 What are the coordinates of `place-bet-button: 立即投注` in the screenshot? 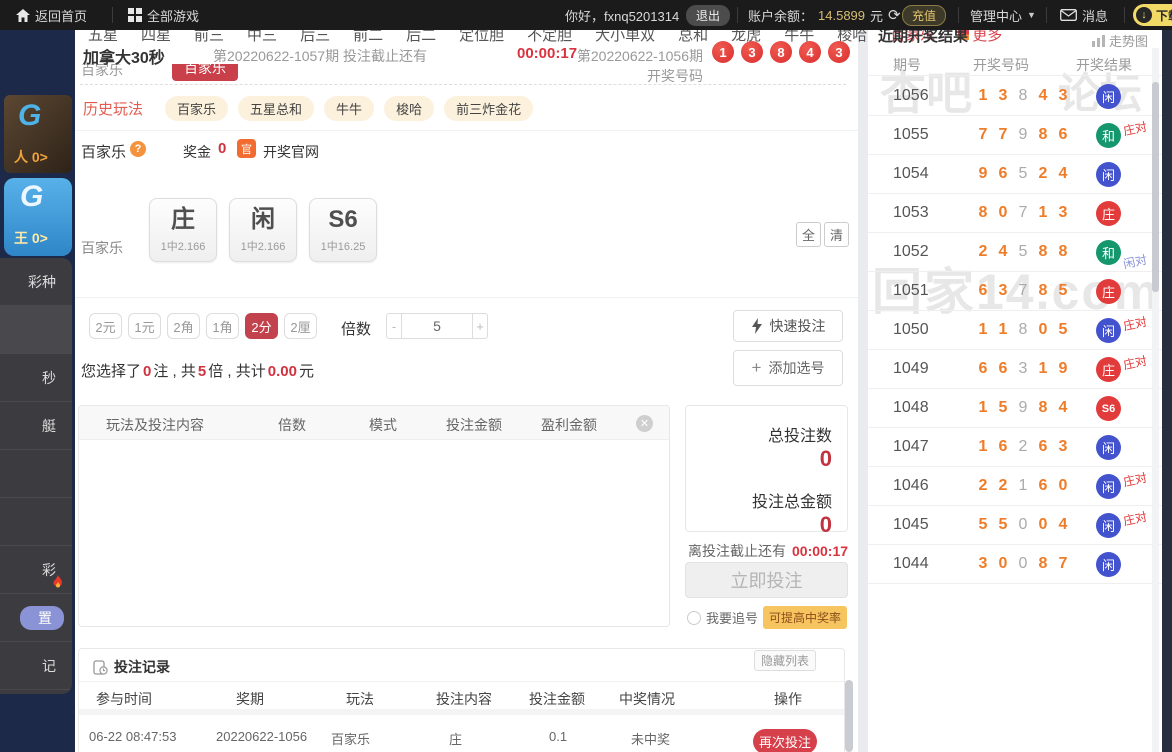 It's located at (766, 580).